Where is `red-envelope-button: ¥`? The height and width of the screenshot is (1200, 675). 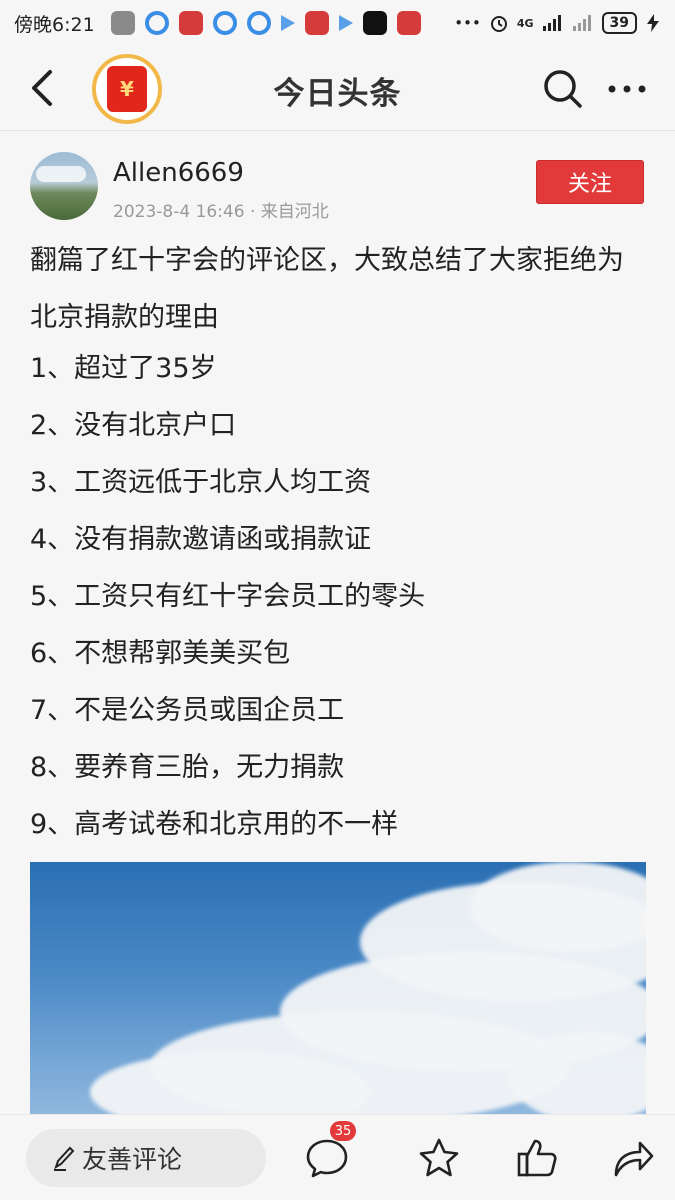
red-envelope-button: ¥ is located at coordinates (127, 89).